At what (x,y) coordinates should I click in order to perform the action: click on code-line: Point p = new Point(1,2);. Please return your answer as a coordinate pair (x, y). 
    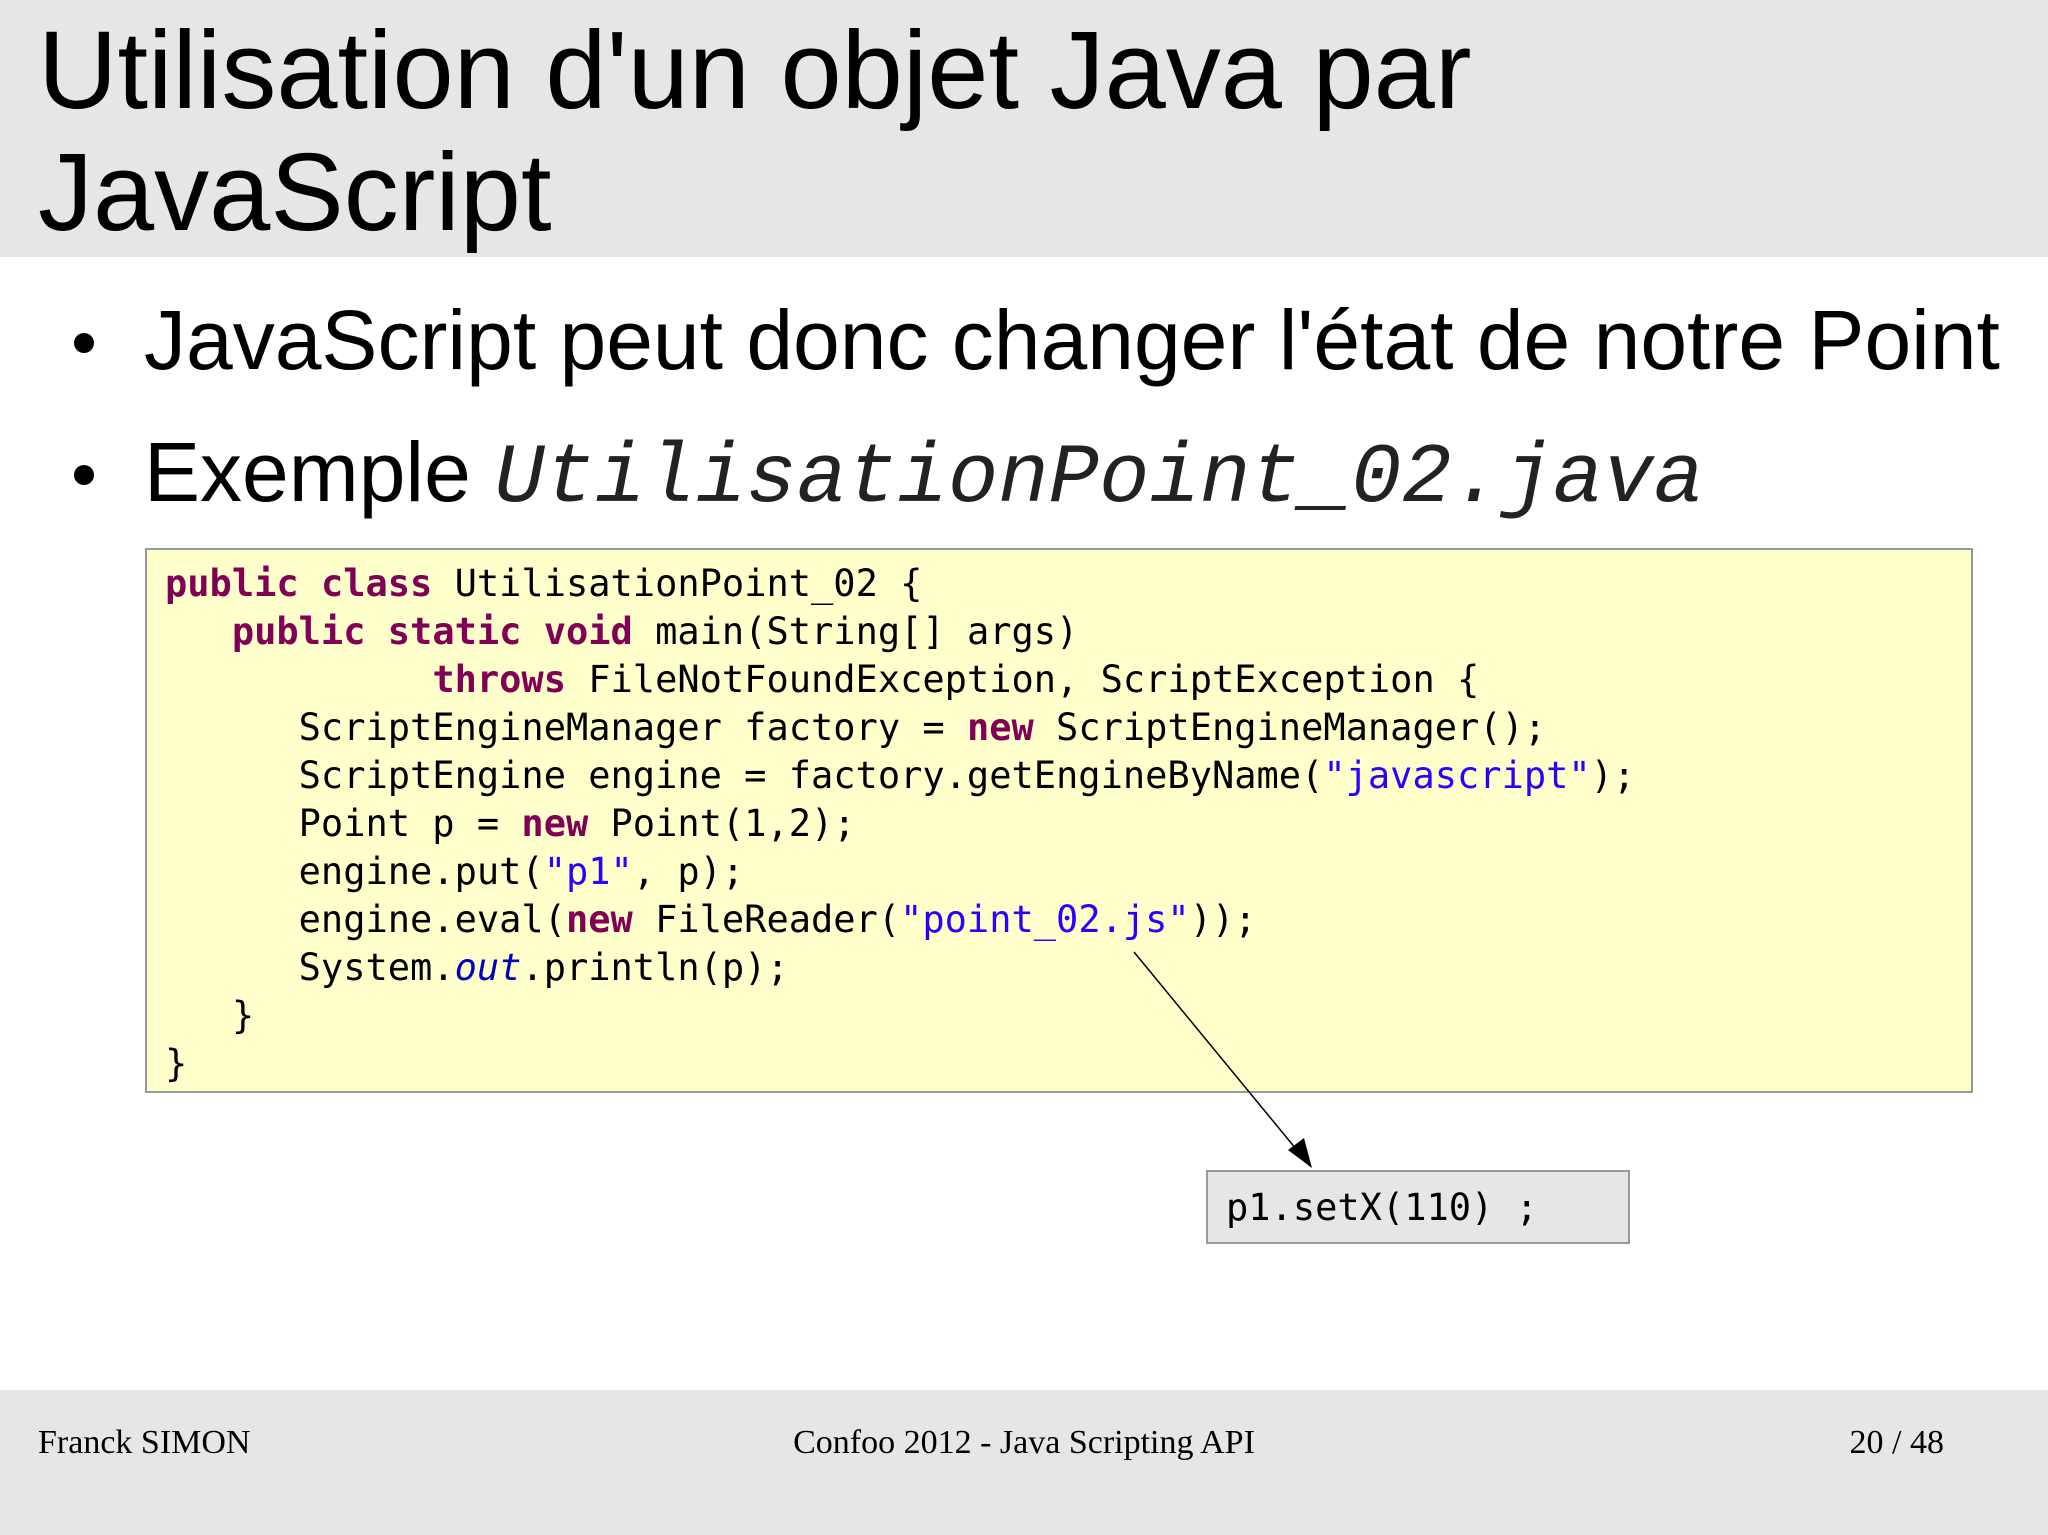
    Looking at the image, I should click on (900, 824).